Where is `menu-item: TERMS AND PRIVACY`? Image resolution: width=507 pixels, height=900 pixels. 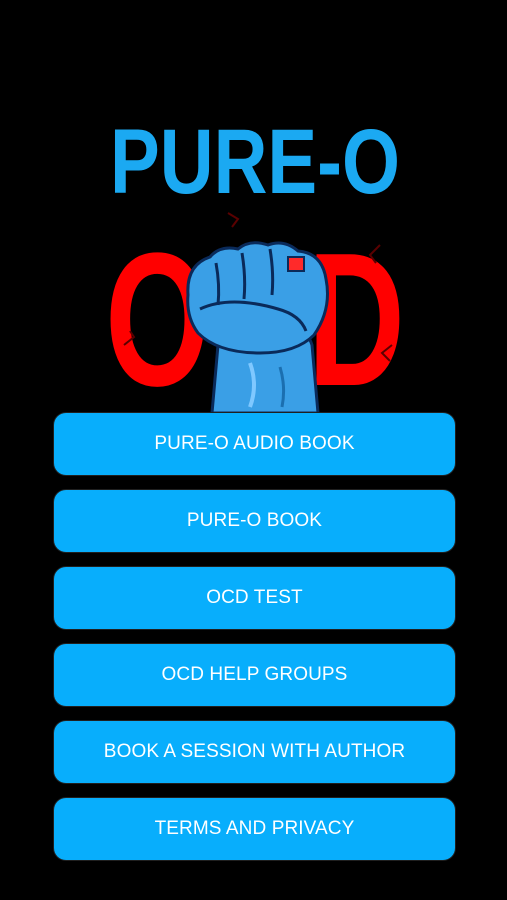 menu-item: TERMS AND PRIVACY is located at coordinates (254, 829).